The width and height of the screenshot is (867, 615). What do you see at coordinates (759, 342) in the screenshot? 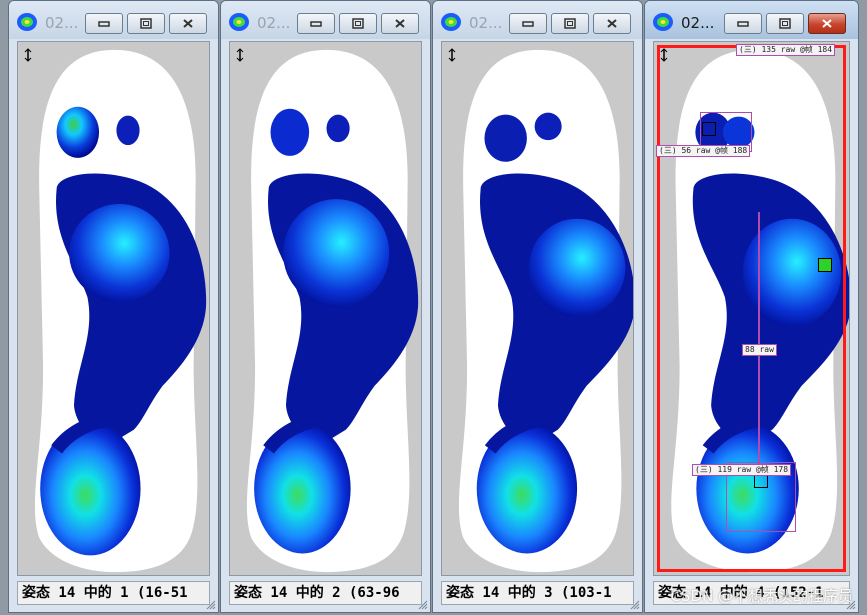
I see `midfoot-region-line` at bounding box center [759, 342].